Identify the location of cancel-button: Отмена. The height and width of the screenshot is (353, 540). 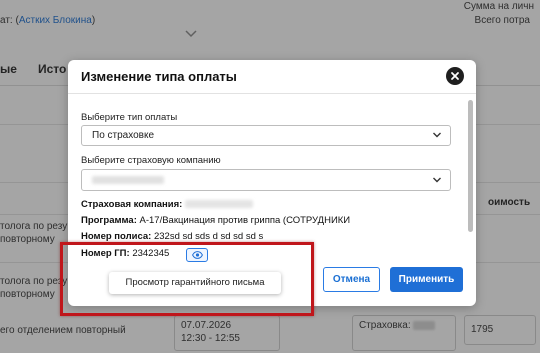
(351, 279).